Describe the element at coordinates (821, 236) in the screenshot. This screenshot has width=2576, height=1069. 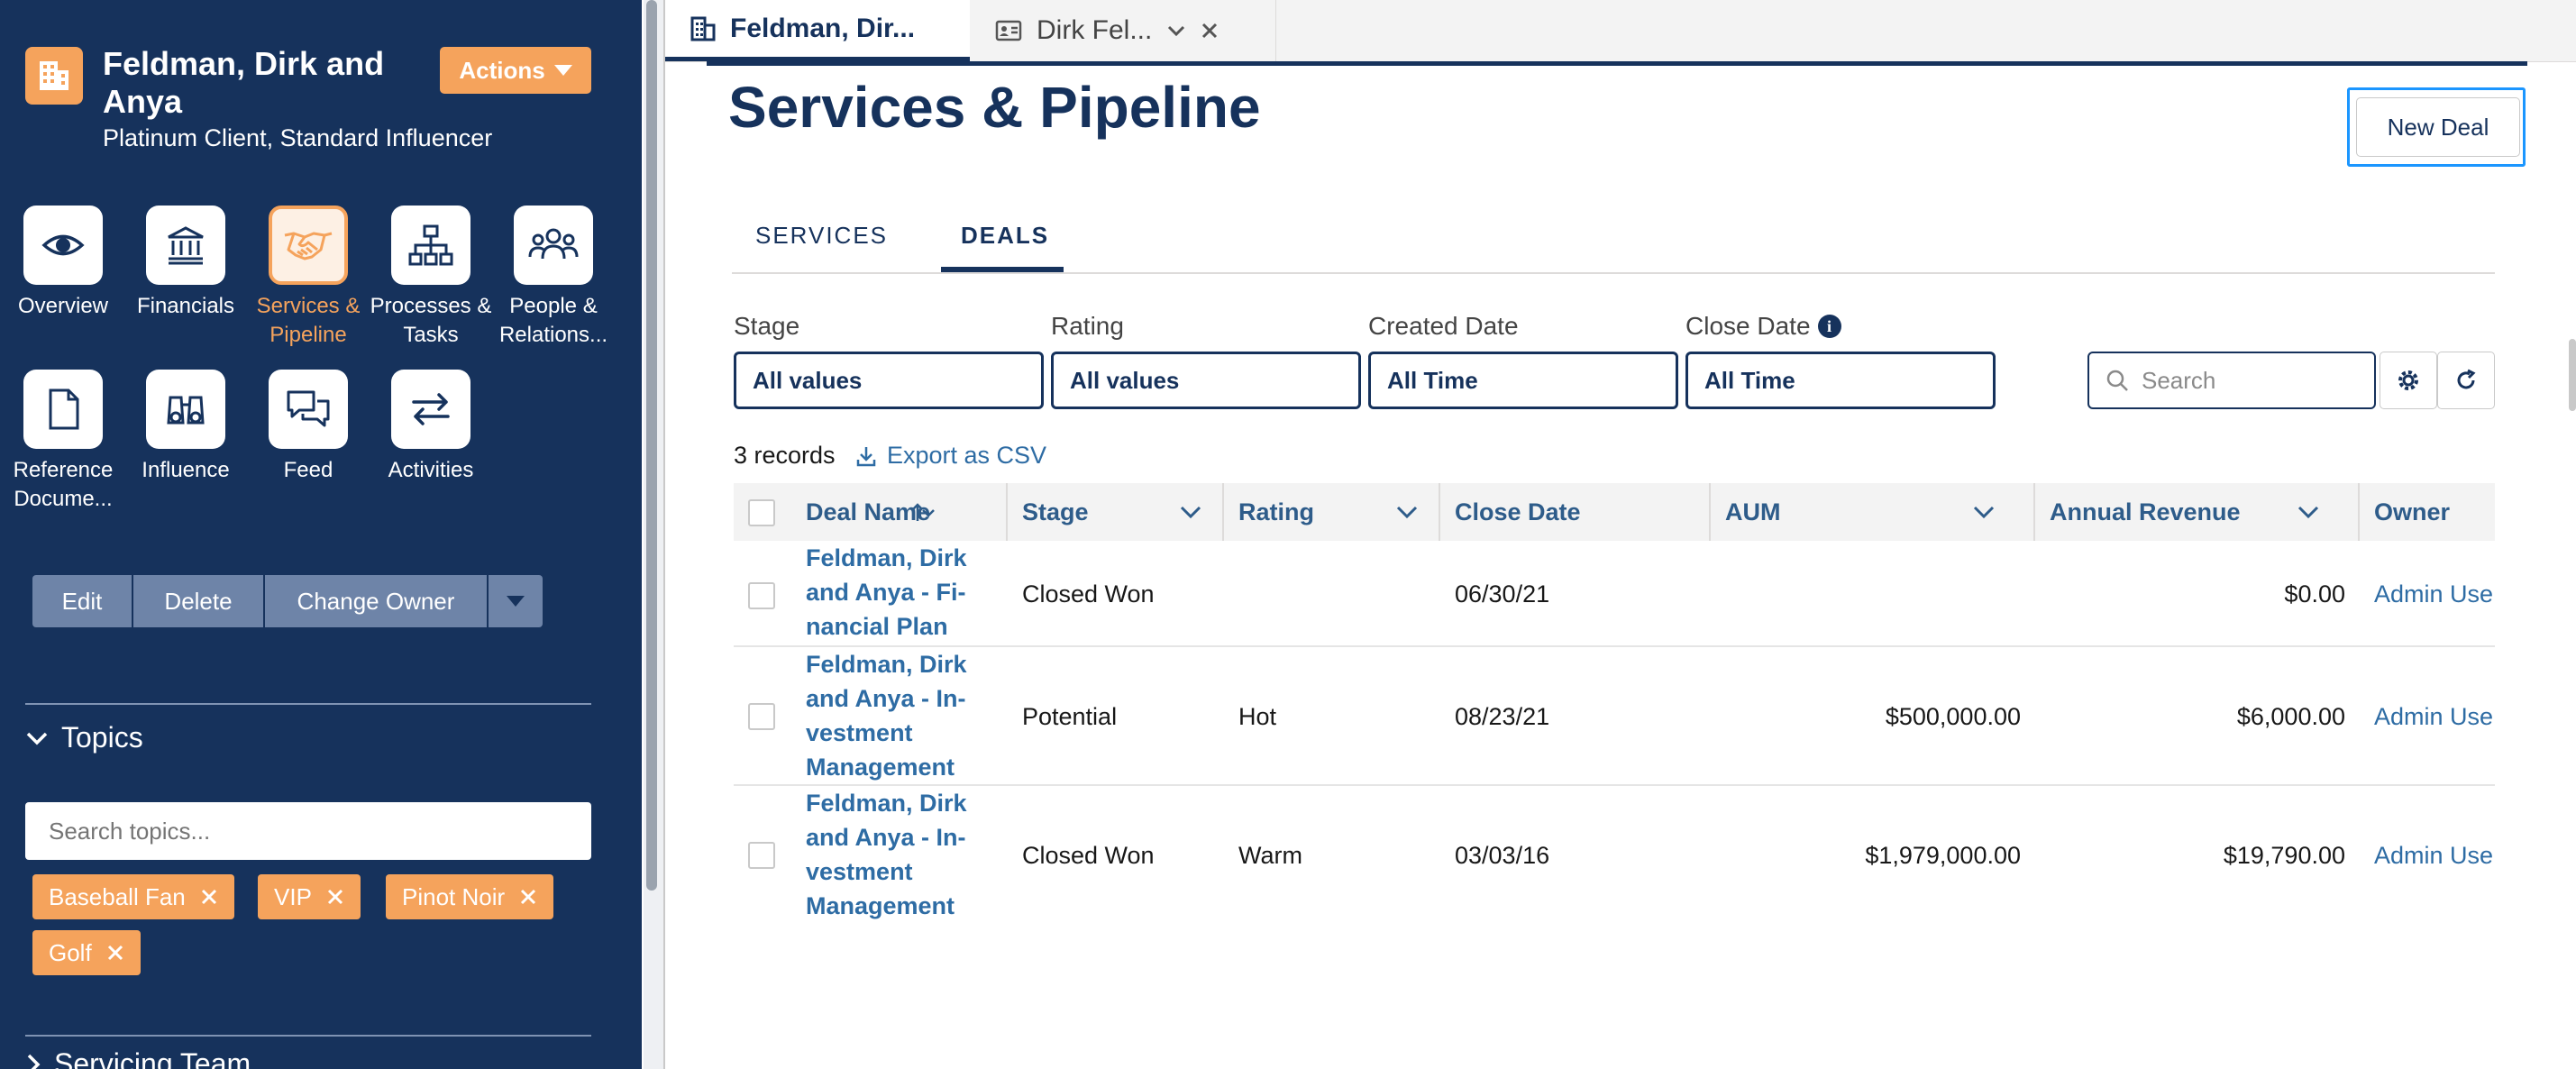
I see `tab-services: SERVICES` at that location.